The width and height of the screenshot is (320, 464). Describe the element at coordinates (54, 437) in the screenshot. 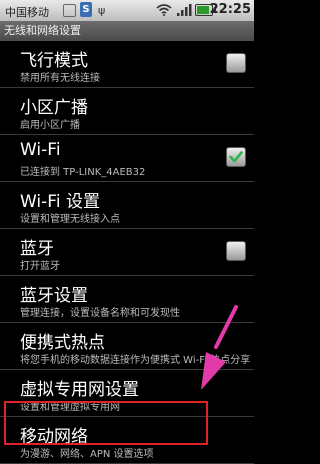

I see `setting-label: 移动网络` at that location.